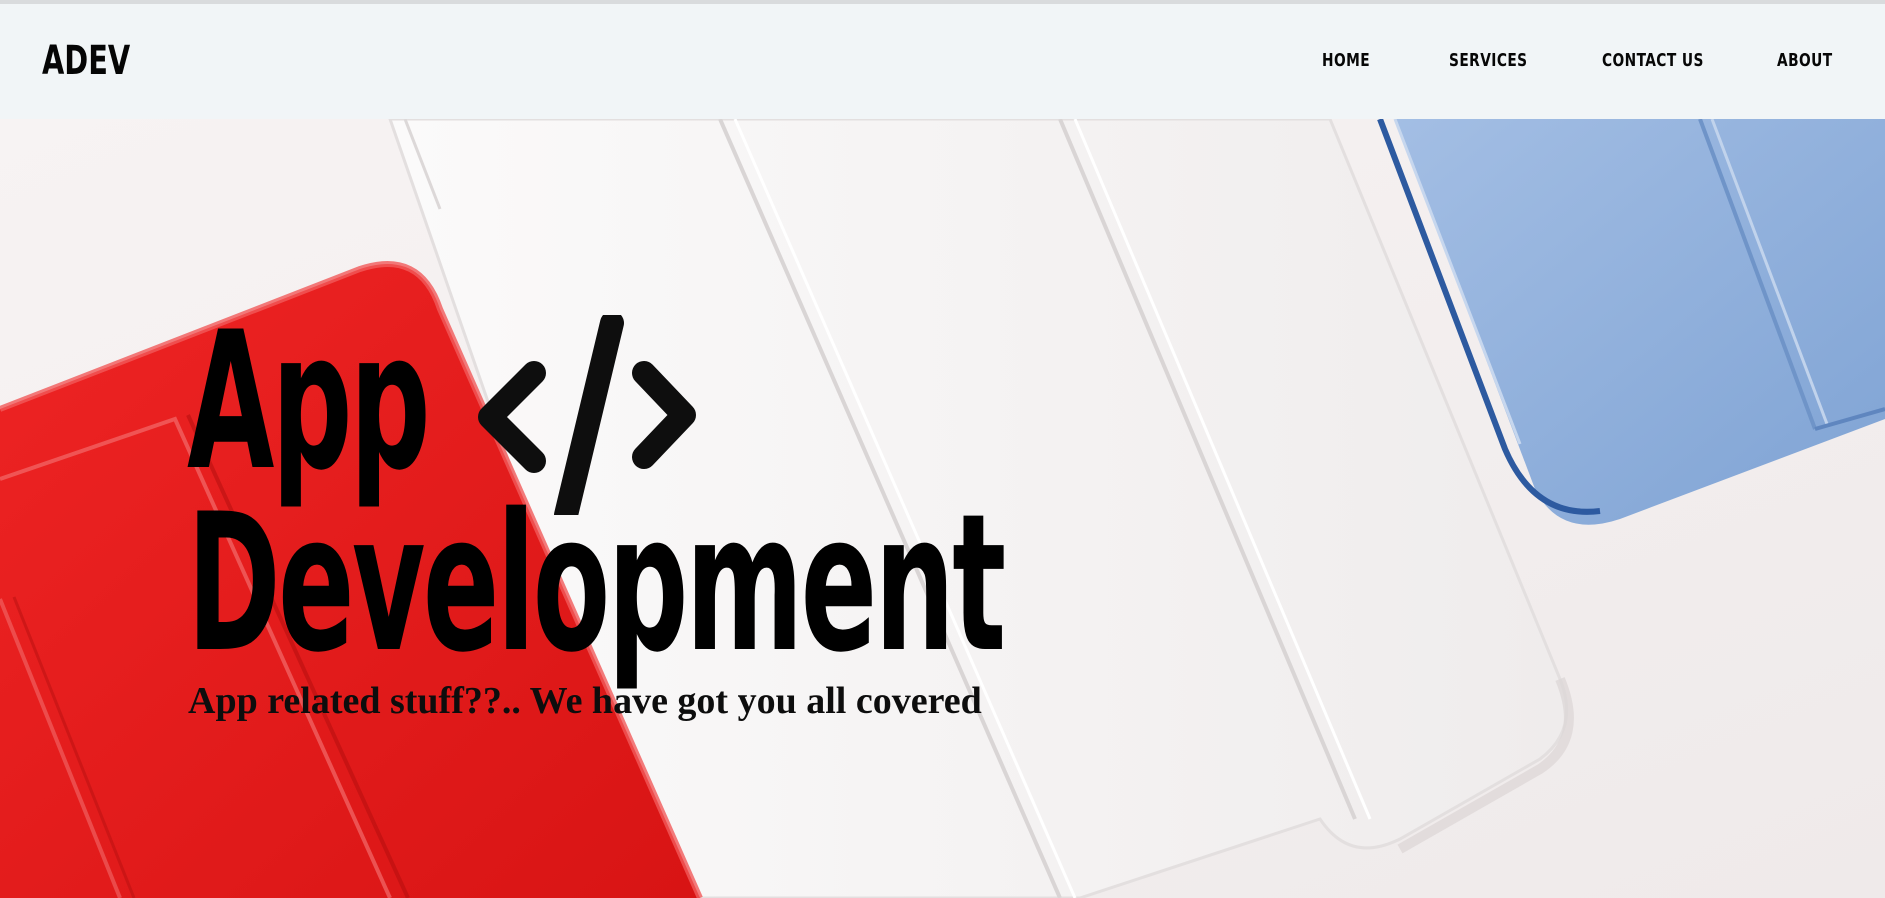  I want to click on hero-title-line2: Development, so click(596, 583).